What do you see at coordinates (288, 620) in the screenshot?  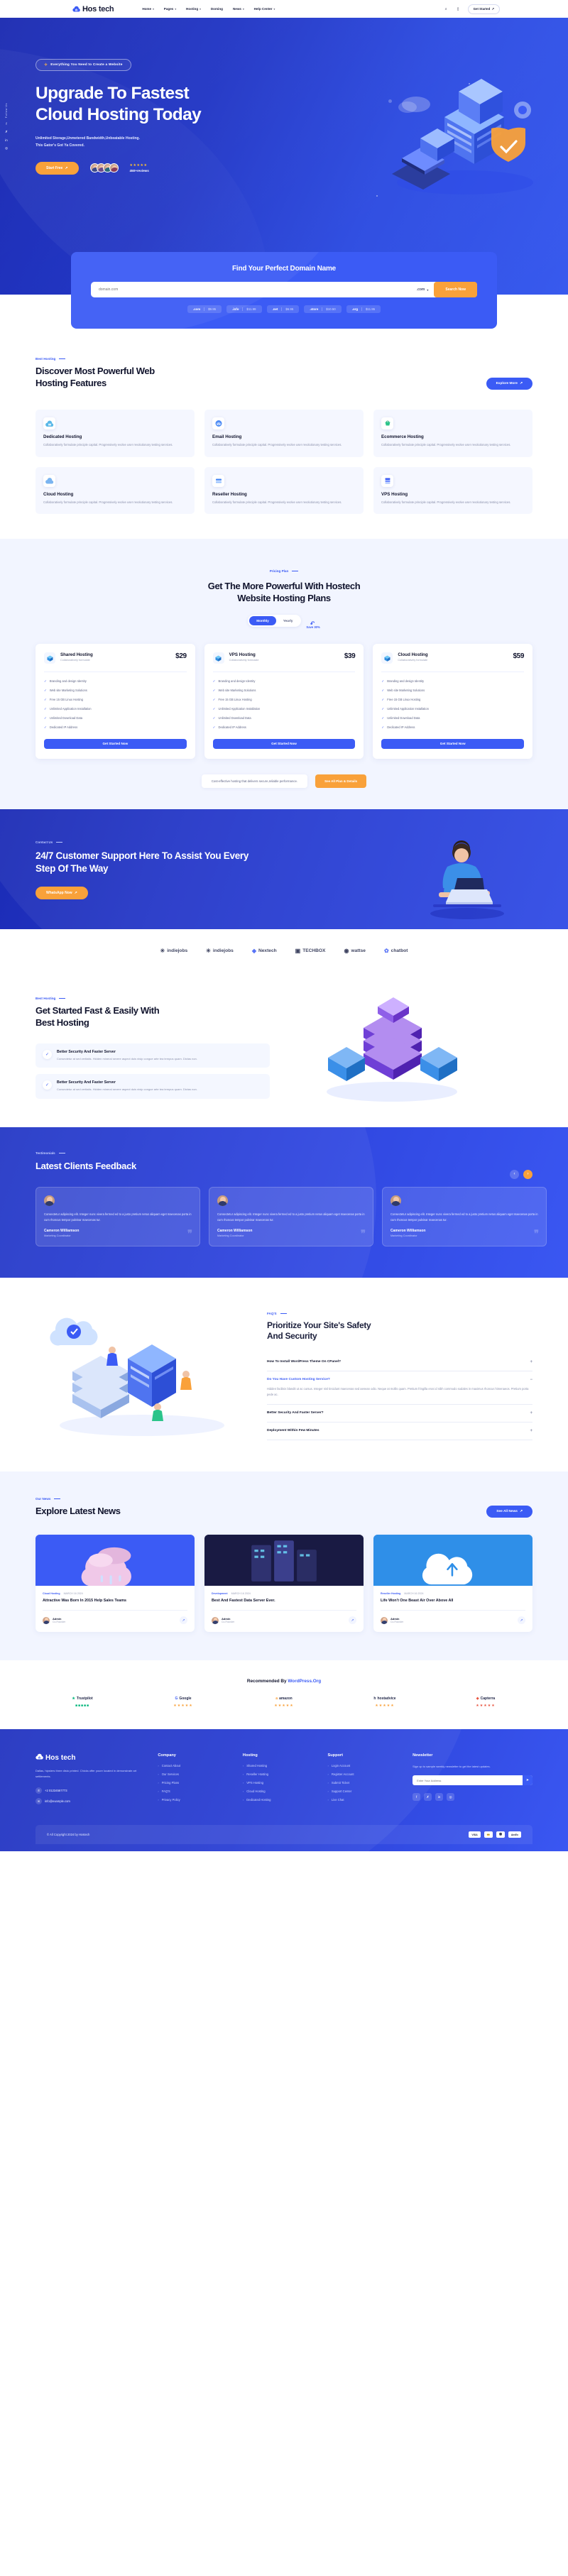 I see `toggle-yearly: Yearly` at bounding box center [288, 620].